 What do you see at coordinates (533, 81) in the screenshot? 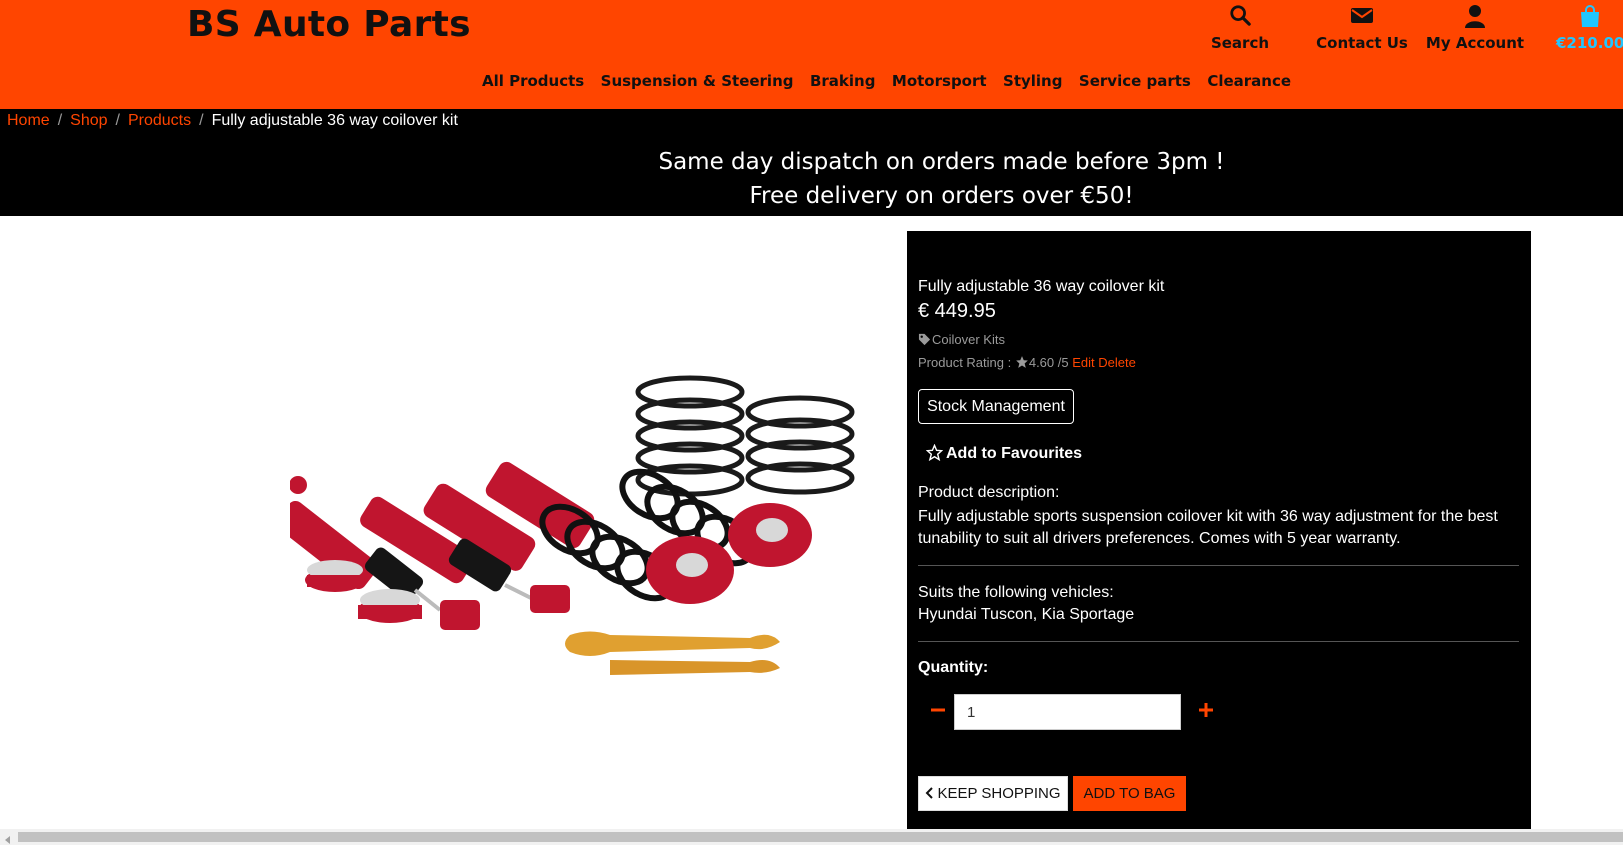
I see `nav-all-products: All Products` at bounding box center [533, 81].